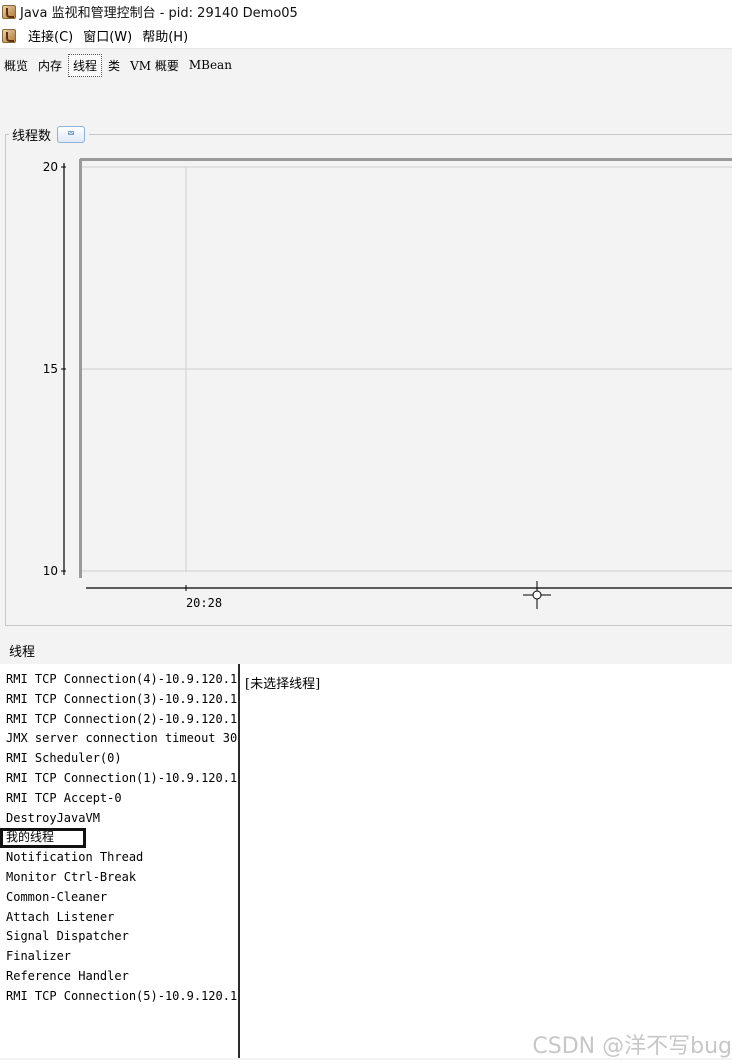 Image resolution: width=732 pixels, height=1060 pixels. Describe the element at coordinates (119, 898) in the screenshot. I see `thread-list-item: Common-Cleaner` at that location.